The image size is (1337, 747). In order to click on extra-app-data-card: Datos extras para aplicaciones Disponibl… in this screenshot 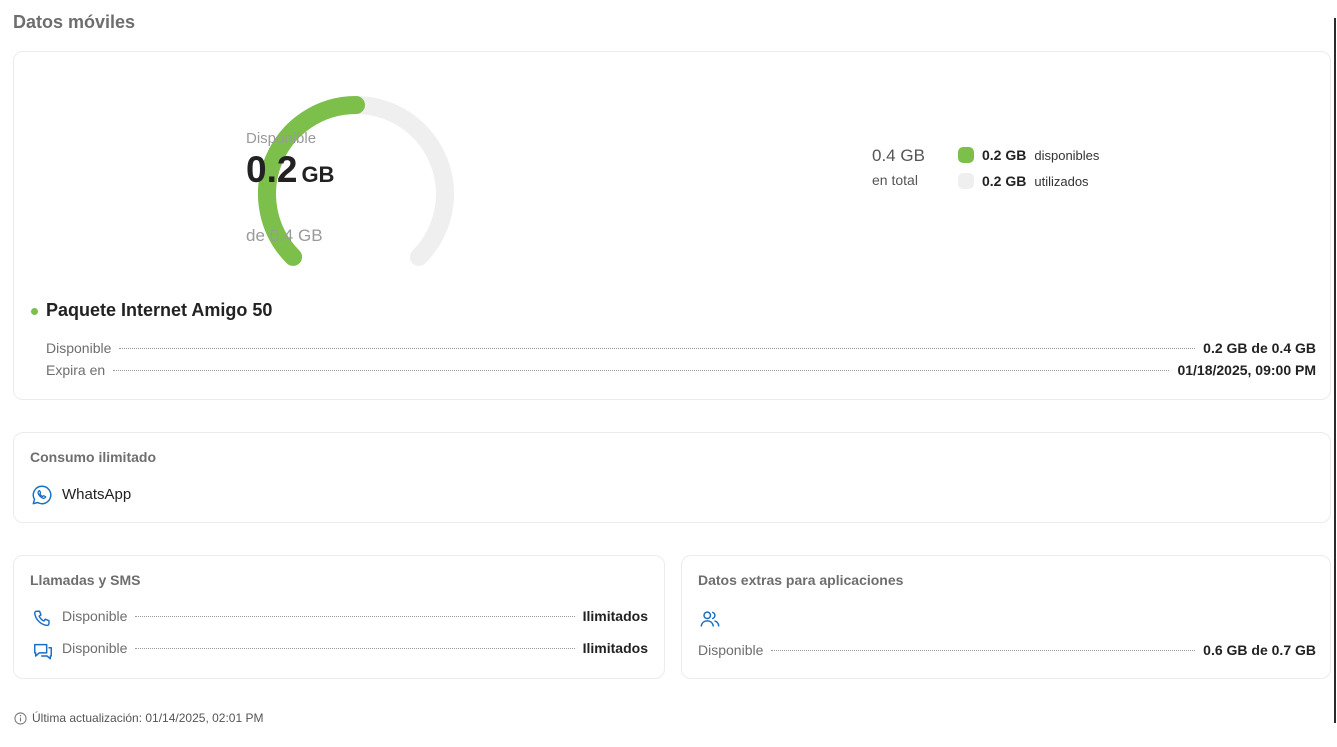, I will do `click(1006, 617)`.